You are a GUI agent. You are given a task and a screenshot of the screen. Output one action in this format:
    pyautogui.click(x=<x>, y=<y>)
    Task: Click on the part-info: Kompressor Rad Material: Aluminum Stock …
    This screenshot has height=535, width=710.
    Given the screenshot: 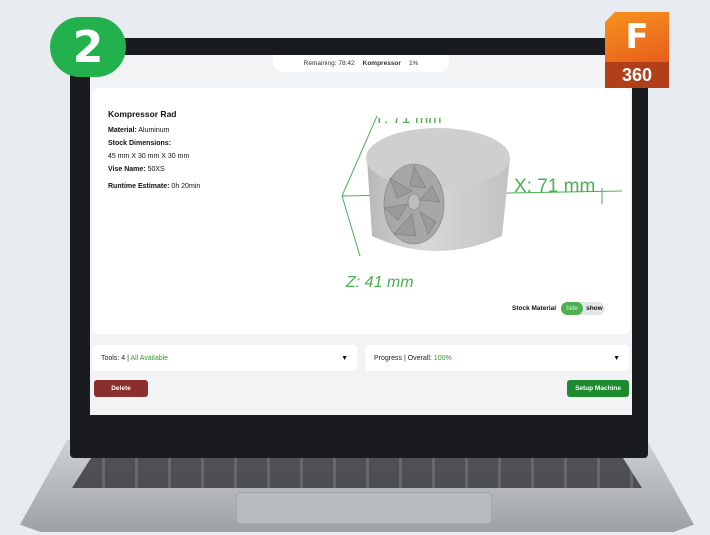 What is the action you would take?
    pyautogui.click(x=154, y=153)
    